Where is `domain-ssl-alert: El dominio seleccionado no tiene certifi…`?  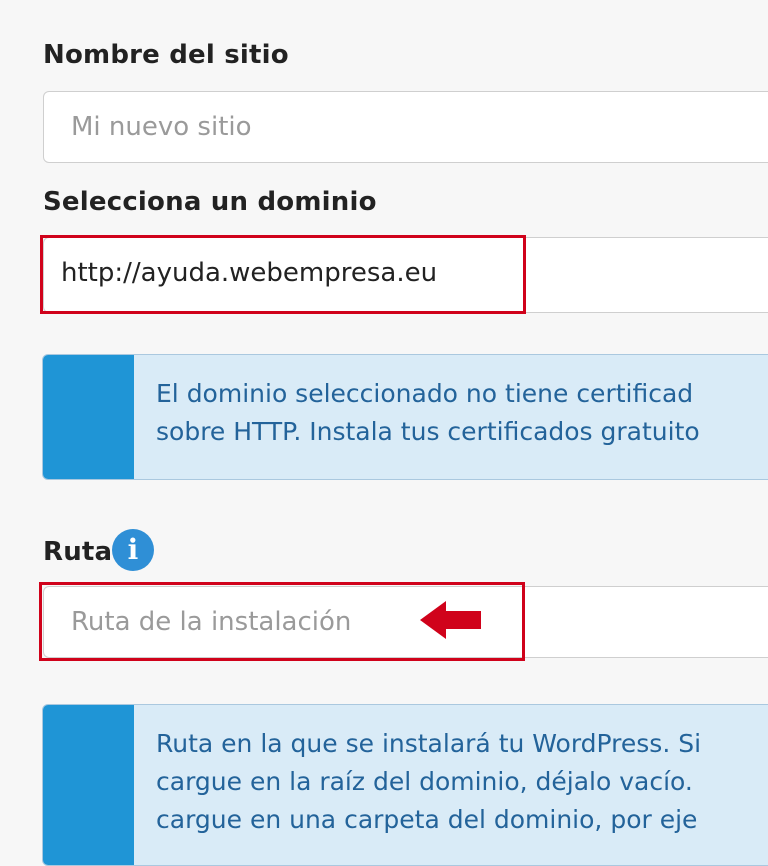 domain-ssl-alert: El dominio seleccionado no tiene certifi… is located at coordinates (405, 417).